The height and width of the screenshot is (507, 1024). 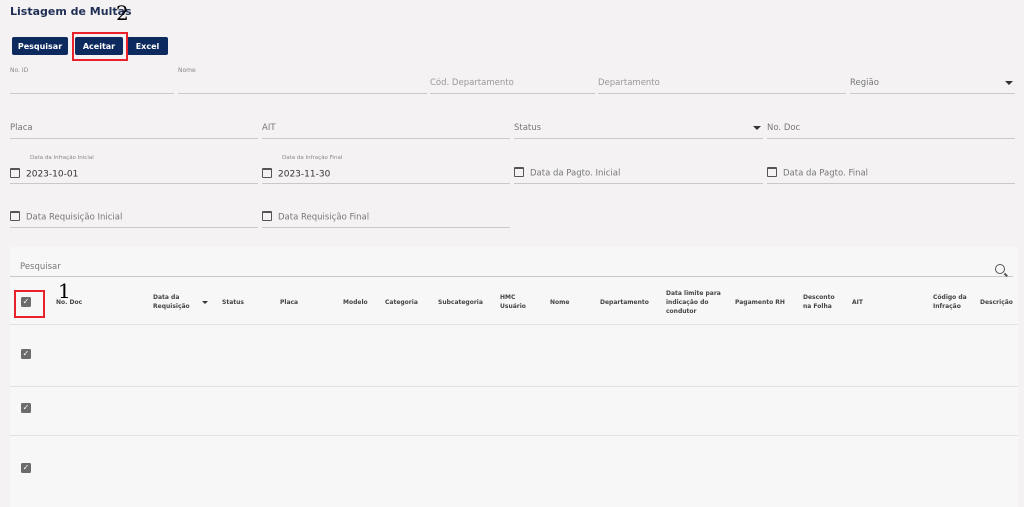 I want to click on data-infracao-final-field: Data da Infração Final 2023-11-30, so click(x=386, y=169).